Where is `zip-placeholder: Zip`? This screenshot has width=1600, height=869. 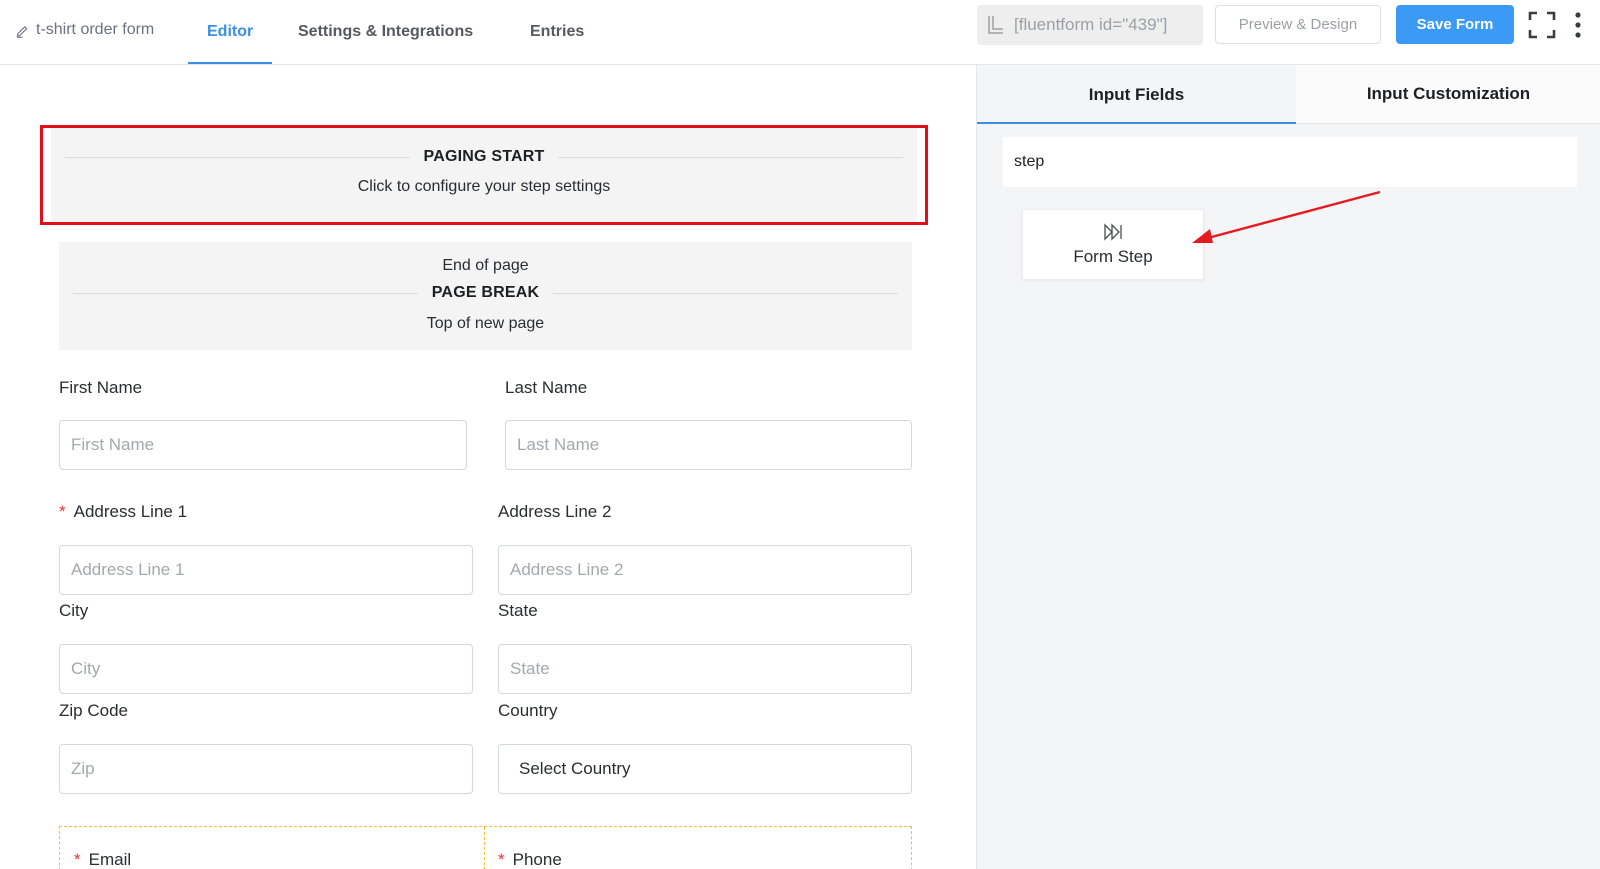
zip-placeholder: Zip is located at coordinates (83, 768).